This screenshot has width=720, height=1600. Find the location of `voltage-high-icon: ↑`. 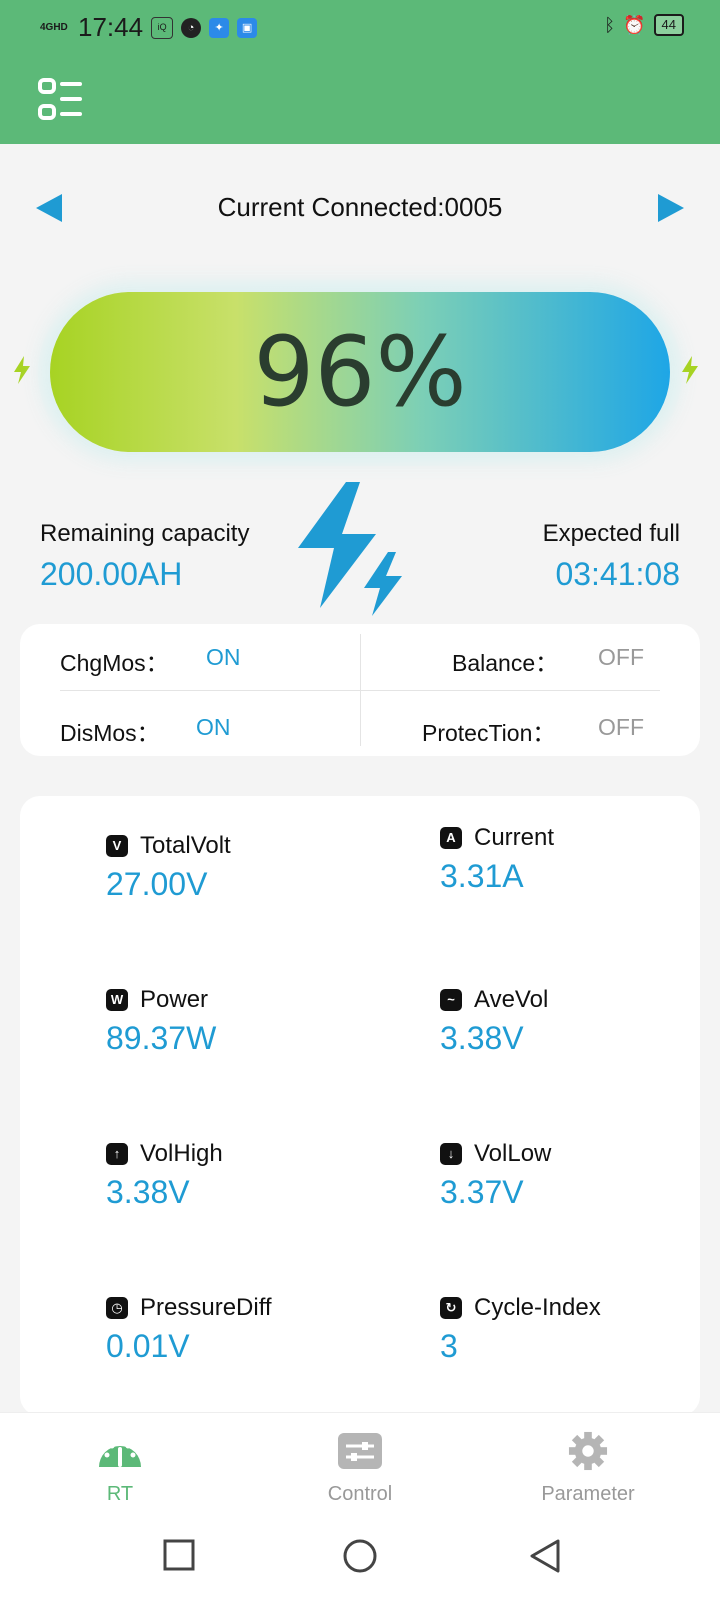

voltage-high-icon: ↑ is located at coordinates (117, 1154).